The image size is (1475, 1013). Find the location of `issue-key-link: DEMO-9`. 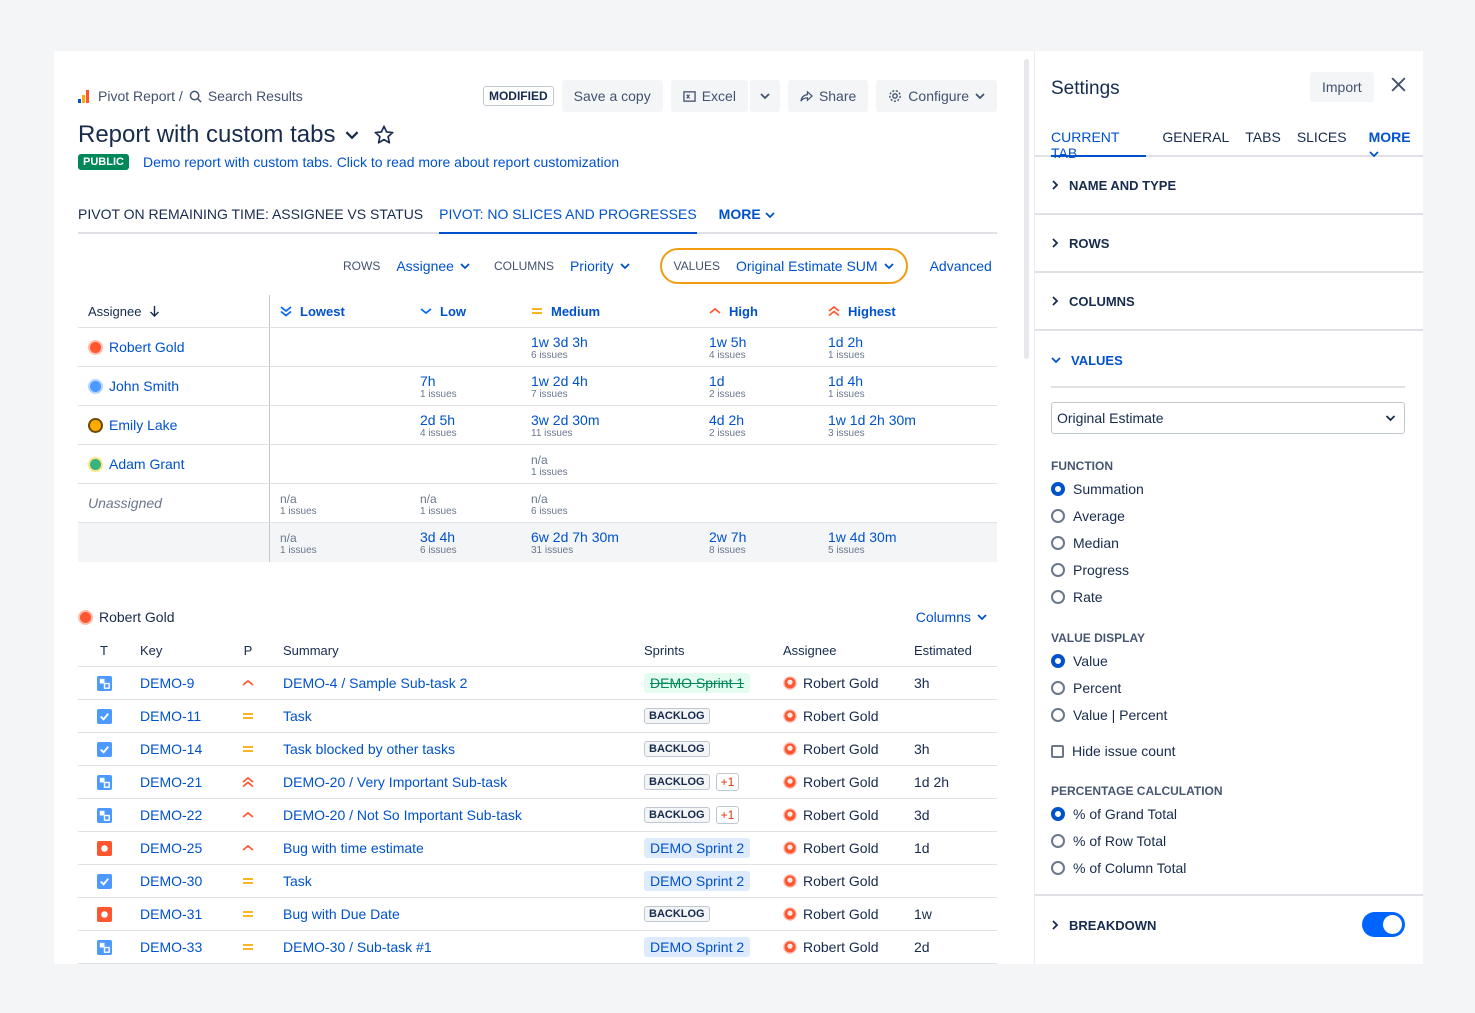

issue-key-link: DEMO-9 is located at coordinates (180, 683).